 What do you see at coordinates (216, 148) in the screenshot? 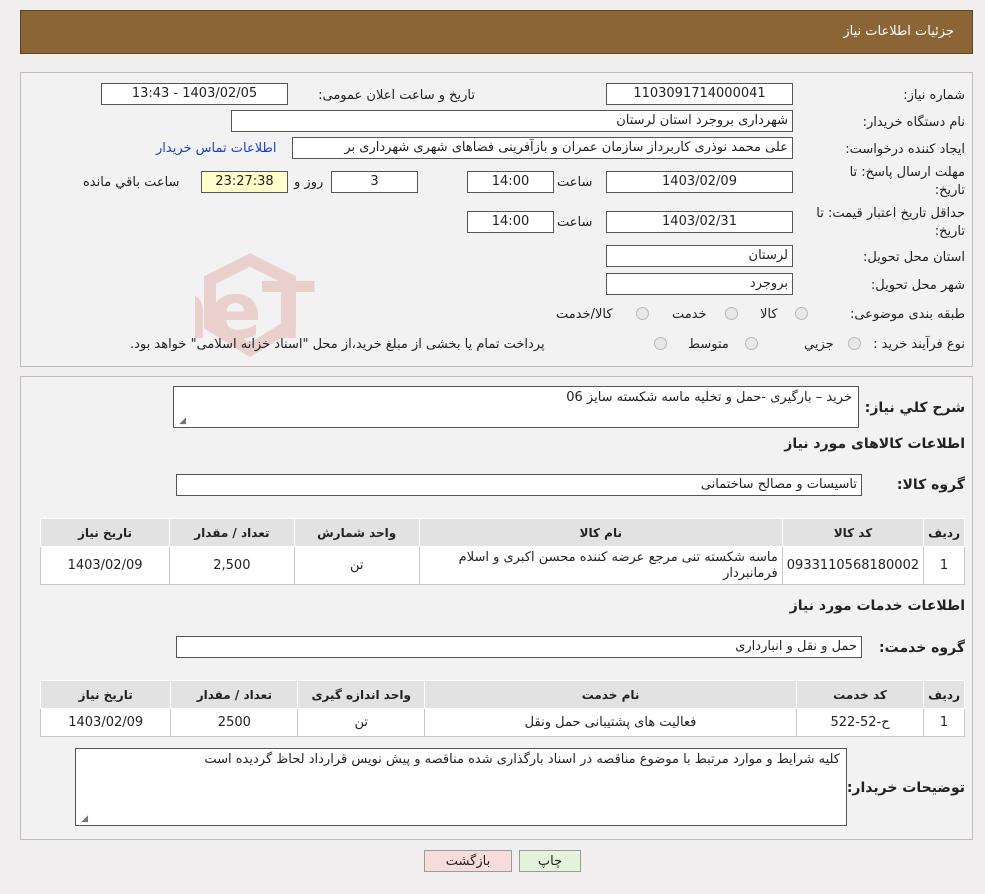
I see `contact-buyer-link: اطلاعات تماس خریدار` at bounding box center [216, 148].